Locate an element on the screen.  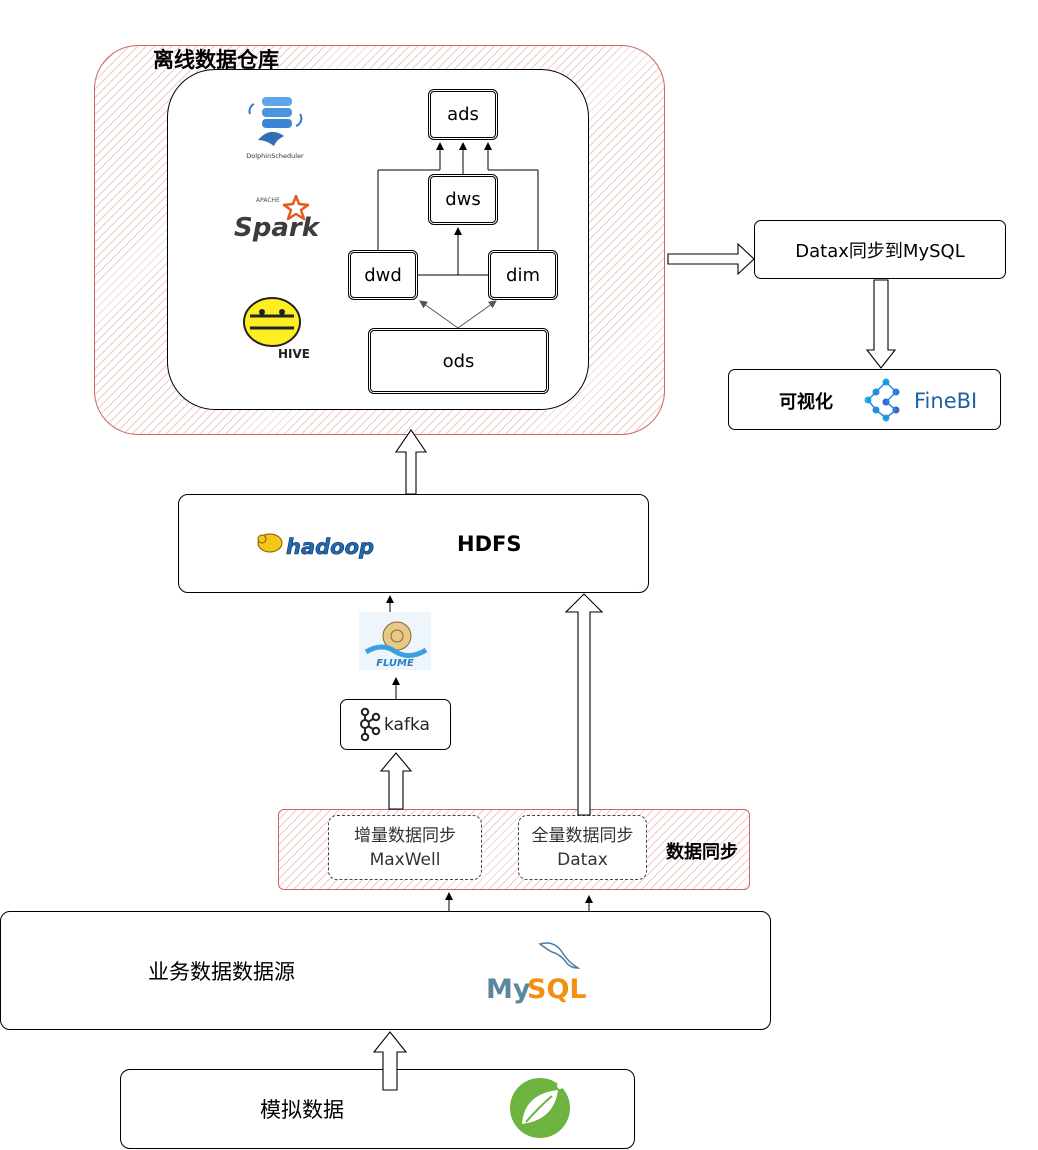
mysql-logo: My SQL is located at coordinates (536, 973).